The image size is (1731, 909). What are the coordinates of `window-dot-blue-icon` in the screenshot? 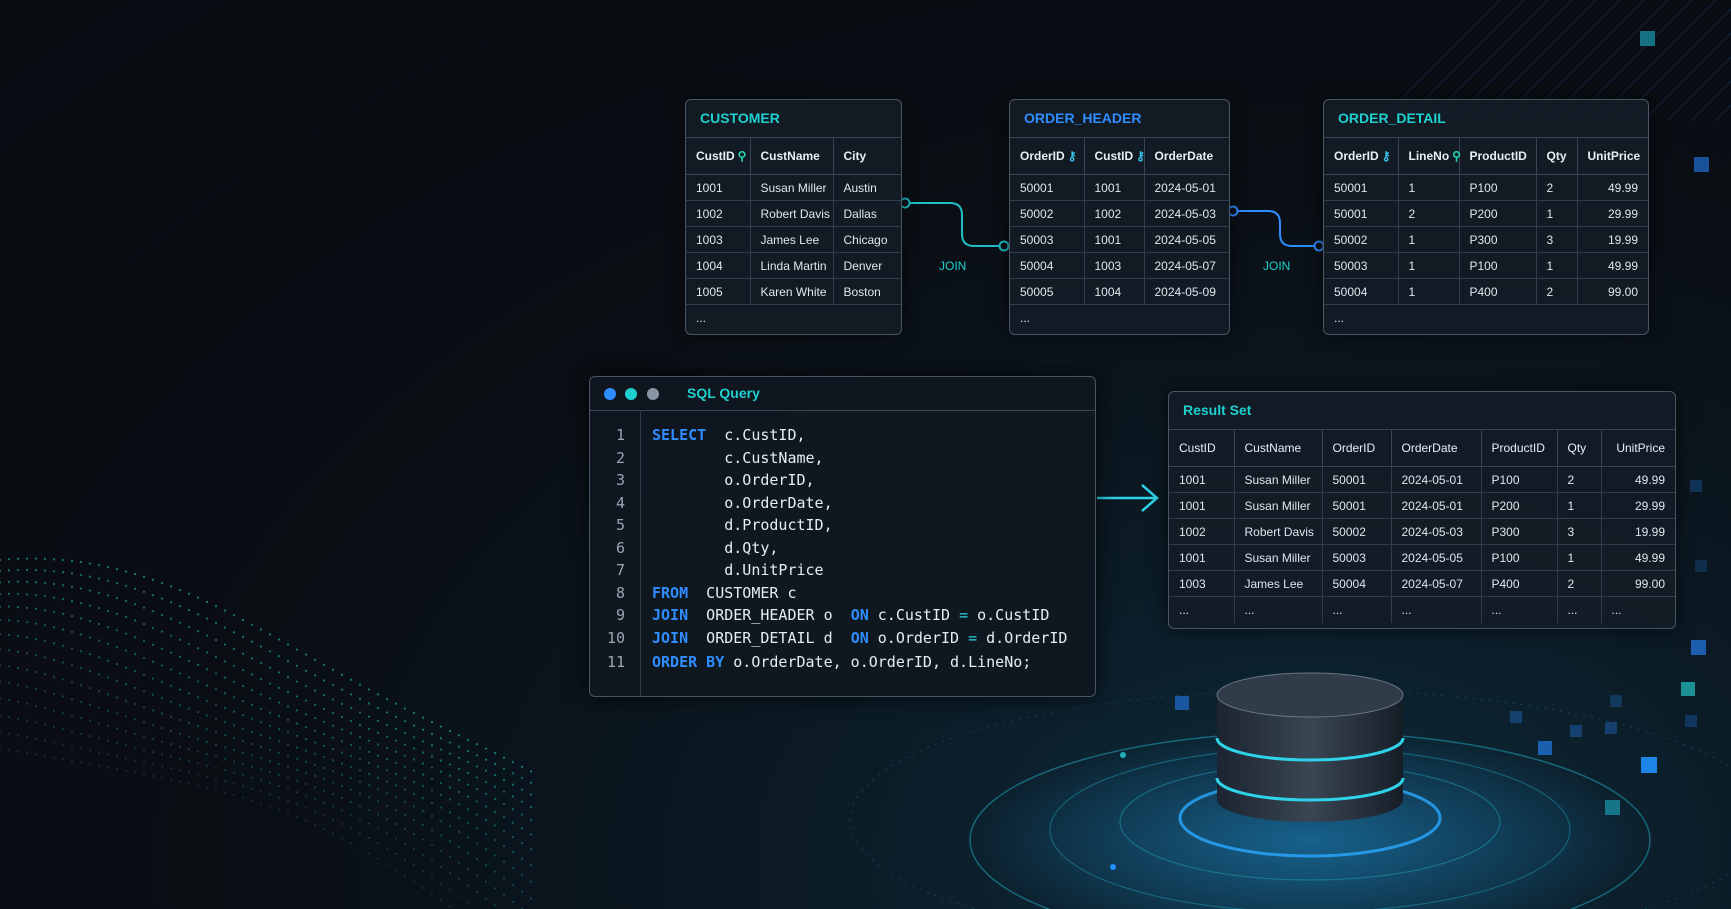 It's located at (610, 394).